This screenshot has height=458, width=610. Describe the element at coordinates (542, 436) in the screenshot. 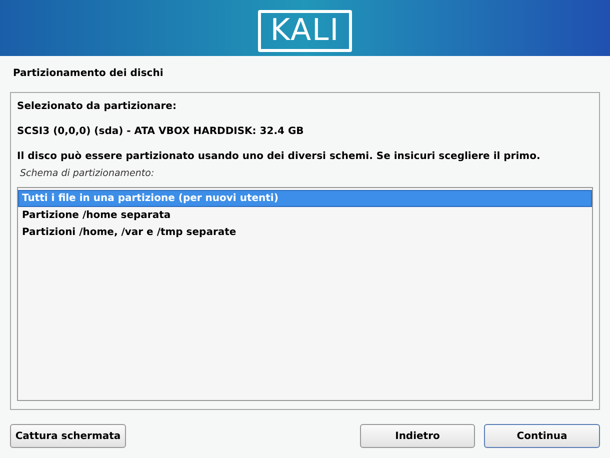

I see `continue-button: Continua` at that location.